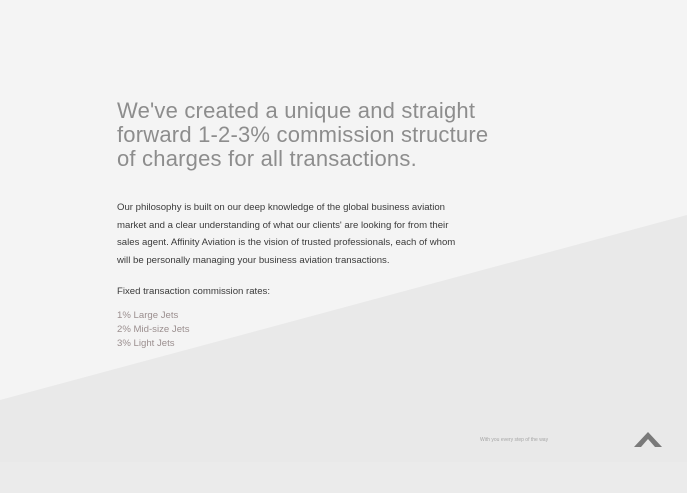  Describe the element at coordinates (296, 110) in the screenshot. I see `headline-line: We've created a unique and straight` at that location.